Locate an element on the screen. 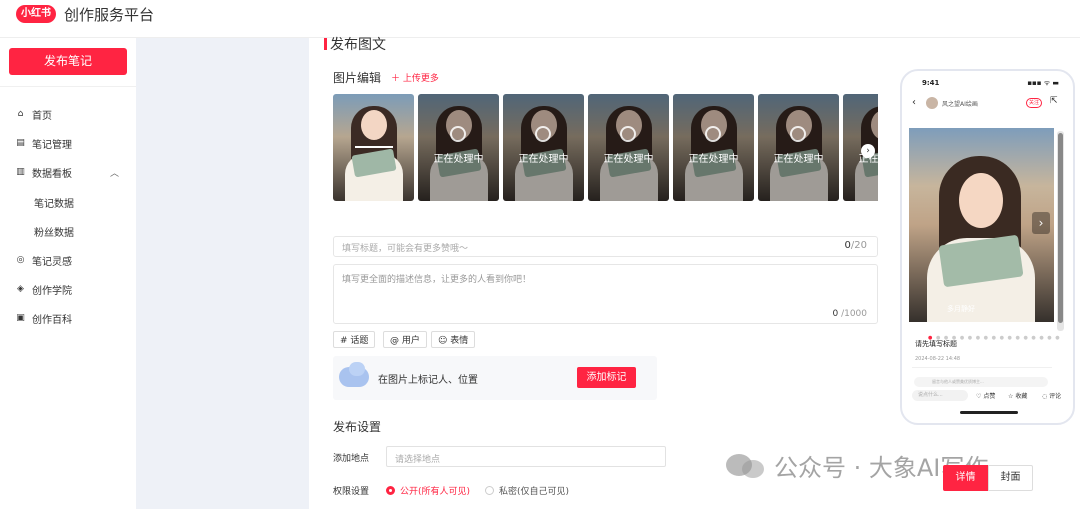  radio-label: 私密(仅自己可见) is located at coordinates (534, 492).